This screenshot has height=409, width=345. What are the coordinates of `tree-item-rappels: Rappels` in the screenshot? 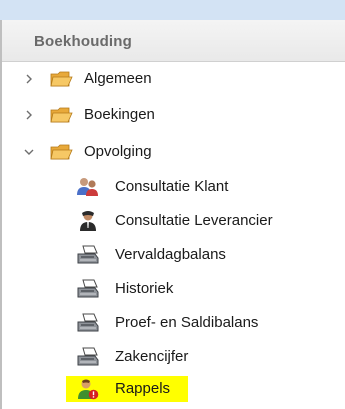 It's located at (172, 389).